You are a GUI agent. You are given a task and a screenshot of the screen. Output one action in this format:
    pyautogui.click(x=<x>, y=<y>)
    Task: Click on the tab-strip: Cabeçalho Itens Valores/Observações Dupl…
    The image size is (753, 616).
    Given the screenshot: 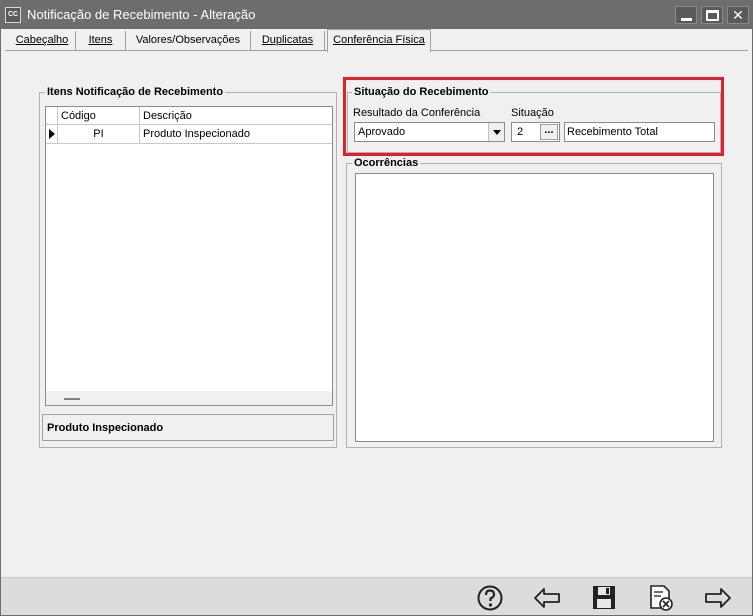 What is the action you would take?
    pyautogui.click(x=376, y=40)
    